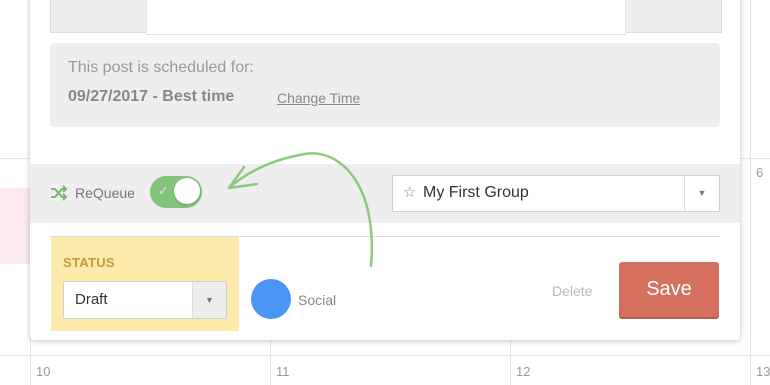  I want to click on annotation-arrow, so click(300, 210).